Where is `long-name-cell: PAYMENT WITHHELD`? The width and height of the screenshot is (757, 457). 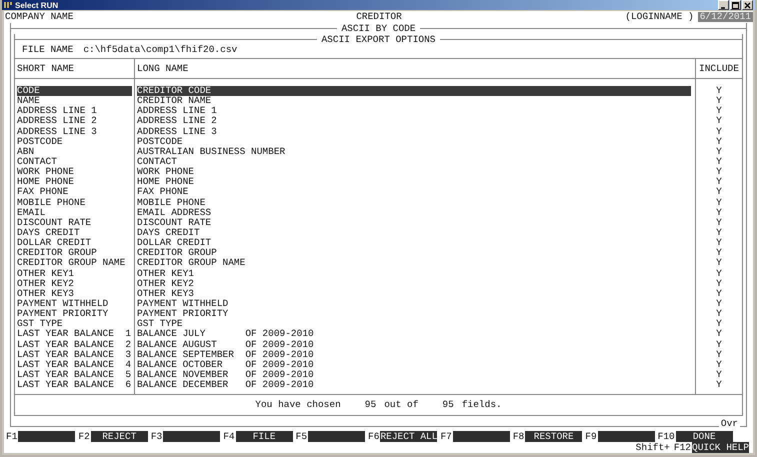 long-name-cell: PAYMENT WITHHELD is located at coordinates (414, 304).